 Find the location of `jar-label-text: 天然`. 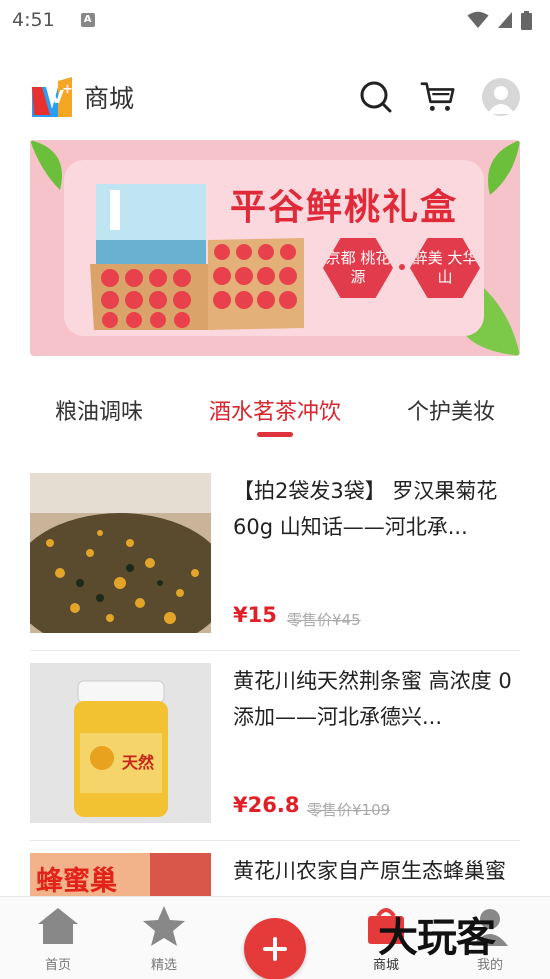

jar-label-text: 天然 is located at coordinates (138, 762).